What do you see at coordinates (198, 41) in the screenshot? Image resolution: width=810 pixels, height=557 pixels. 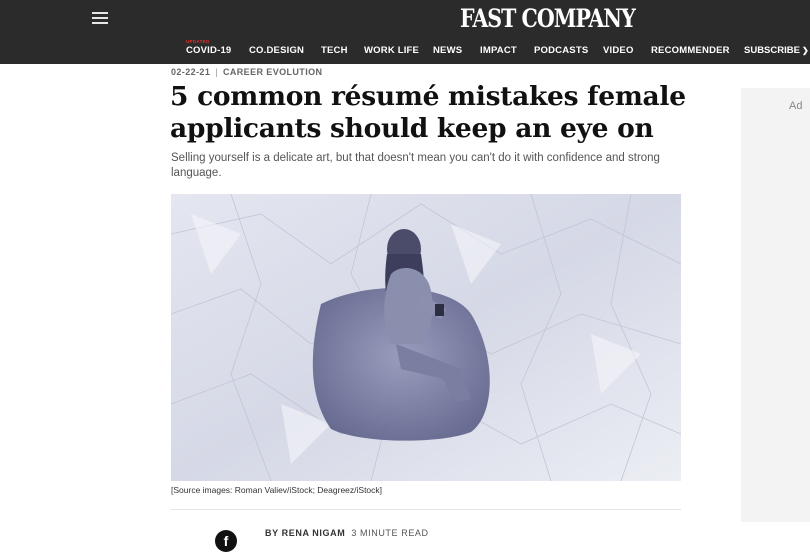 I see `covid-updated-tag: UPDATED` at bounding box center [198, 41].